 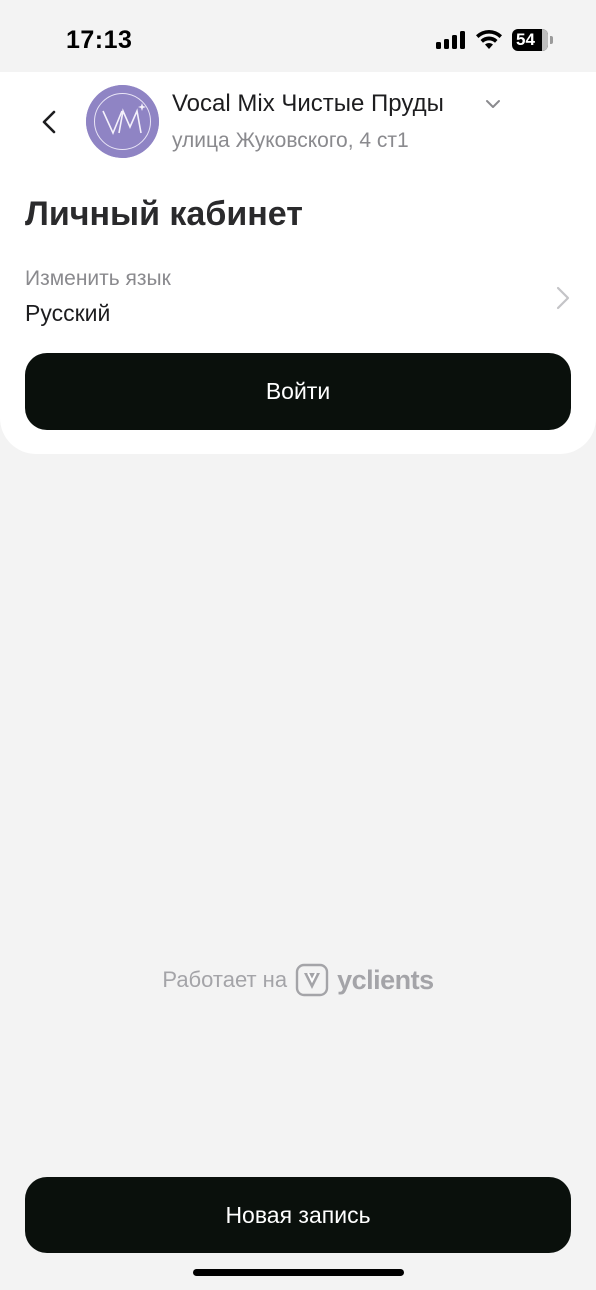 I want to click on back-button, so click(x=50, y=122).